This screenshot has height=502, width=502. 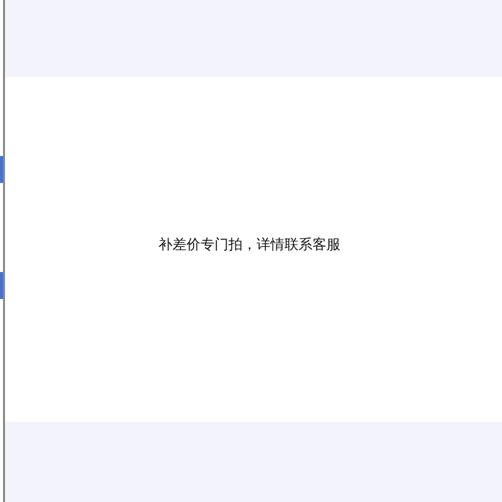 What do you see at coordinates (249, 245) in the screenshot?
I see `notice-text: 补差价专门拍，详情联系客服` at bounding box center [249, 245].